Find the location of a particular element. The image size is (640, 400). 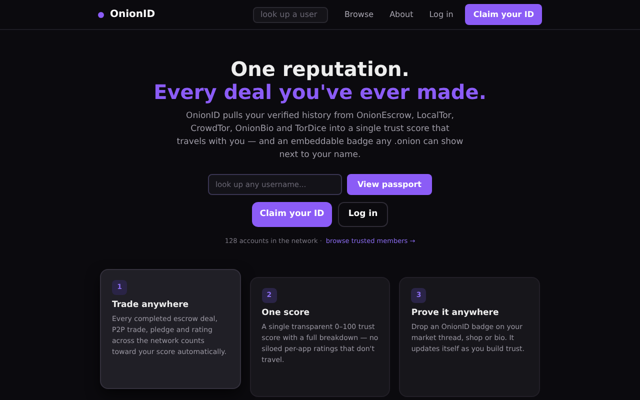

view-passport-button: View passport is located at coordinates (389, 184).